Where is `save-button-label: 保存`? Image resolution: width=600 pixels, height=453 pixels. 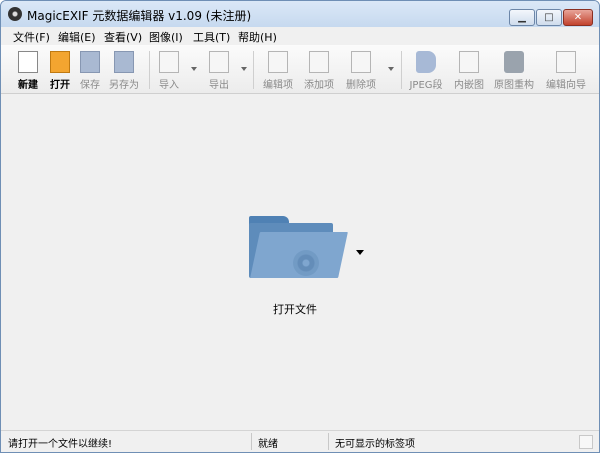 save-button-label: 保存 is located at coordinates (90, 85).